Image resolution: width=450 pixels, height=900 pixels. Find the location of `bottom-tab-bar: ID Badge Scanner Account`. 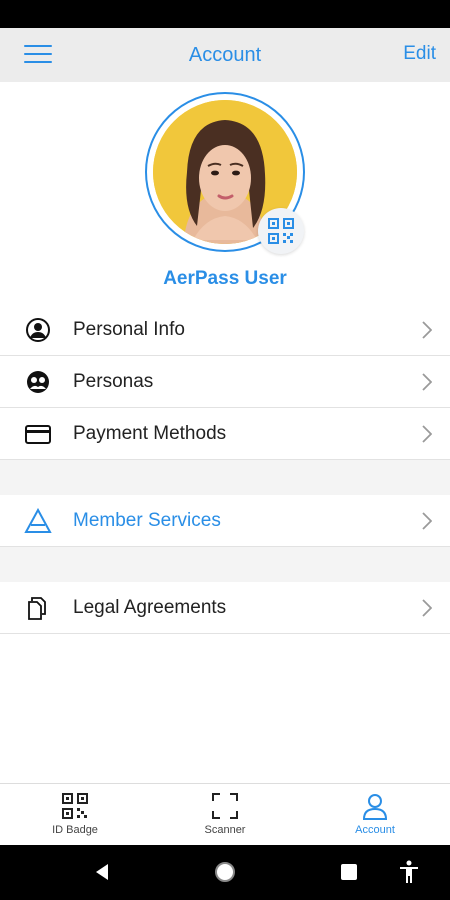

bottom-tab-bar: ID Badge Scanner Account is located at coordinates (225, 814).